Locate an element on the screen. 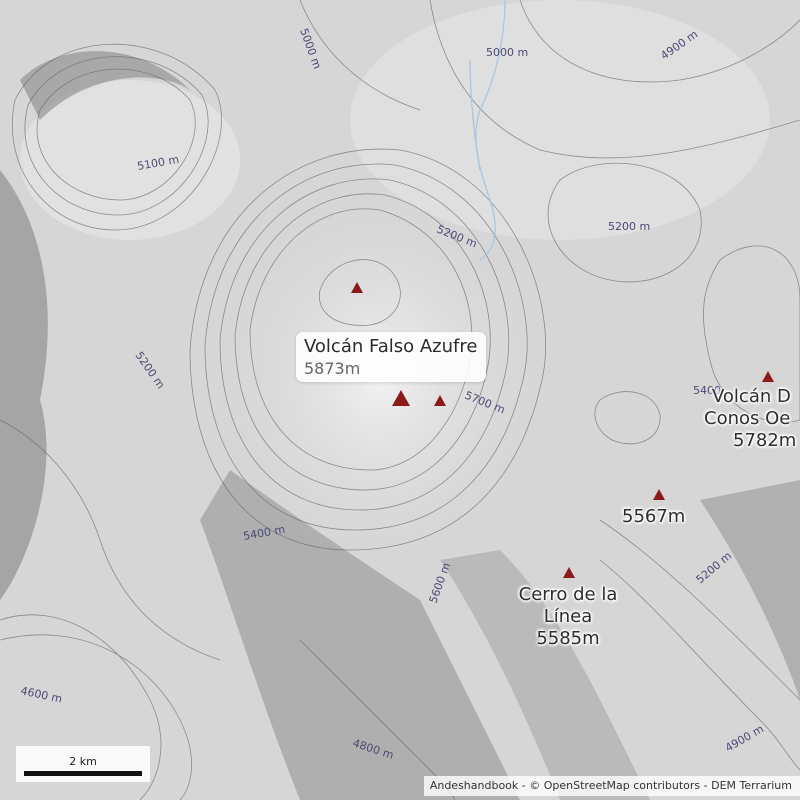 This screenshot has height=800, width=800. peak-name-line: Conos Oe is located at coordinates (747, 418).